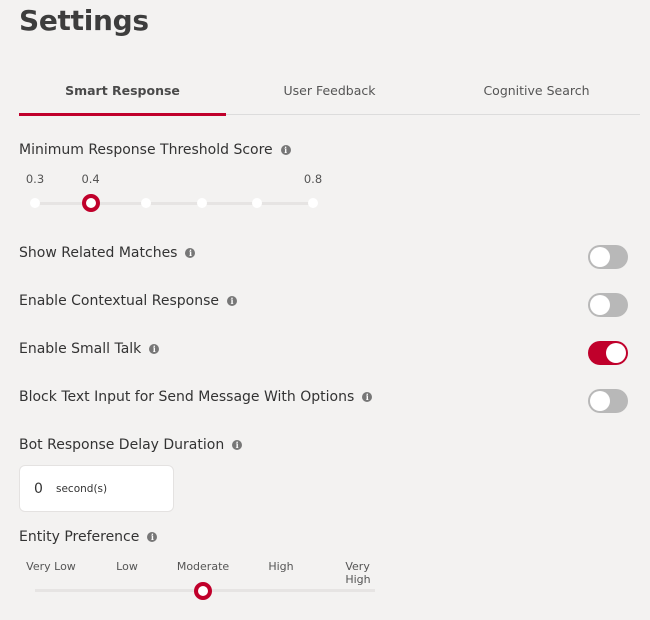 The image size is (650, 620). Describe the element at coordinates (536, 95) in the screenshot. I see `tab-cognitive-search: Cognitive Search` at that location.